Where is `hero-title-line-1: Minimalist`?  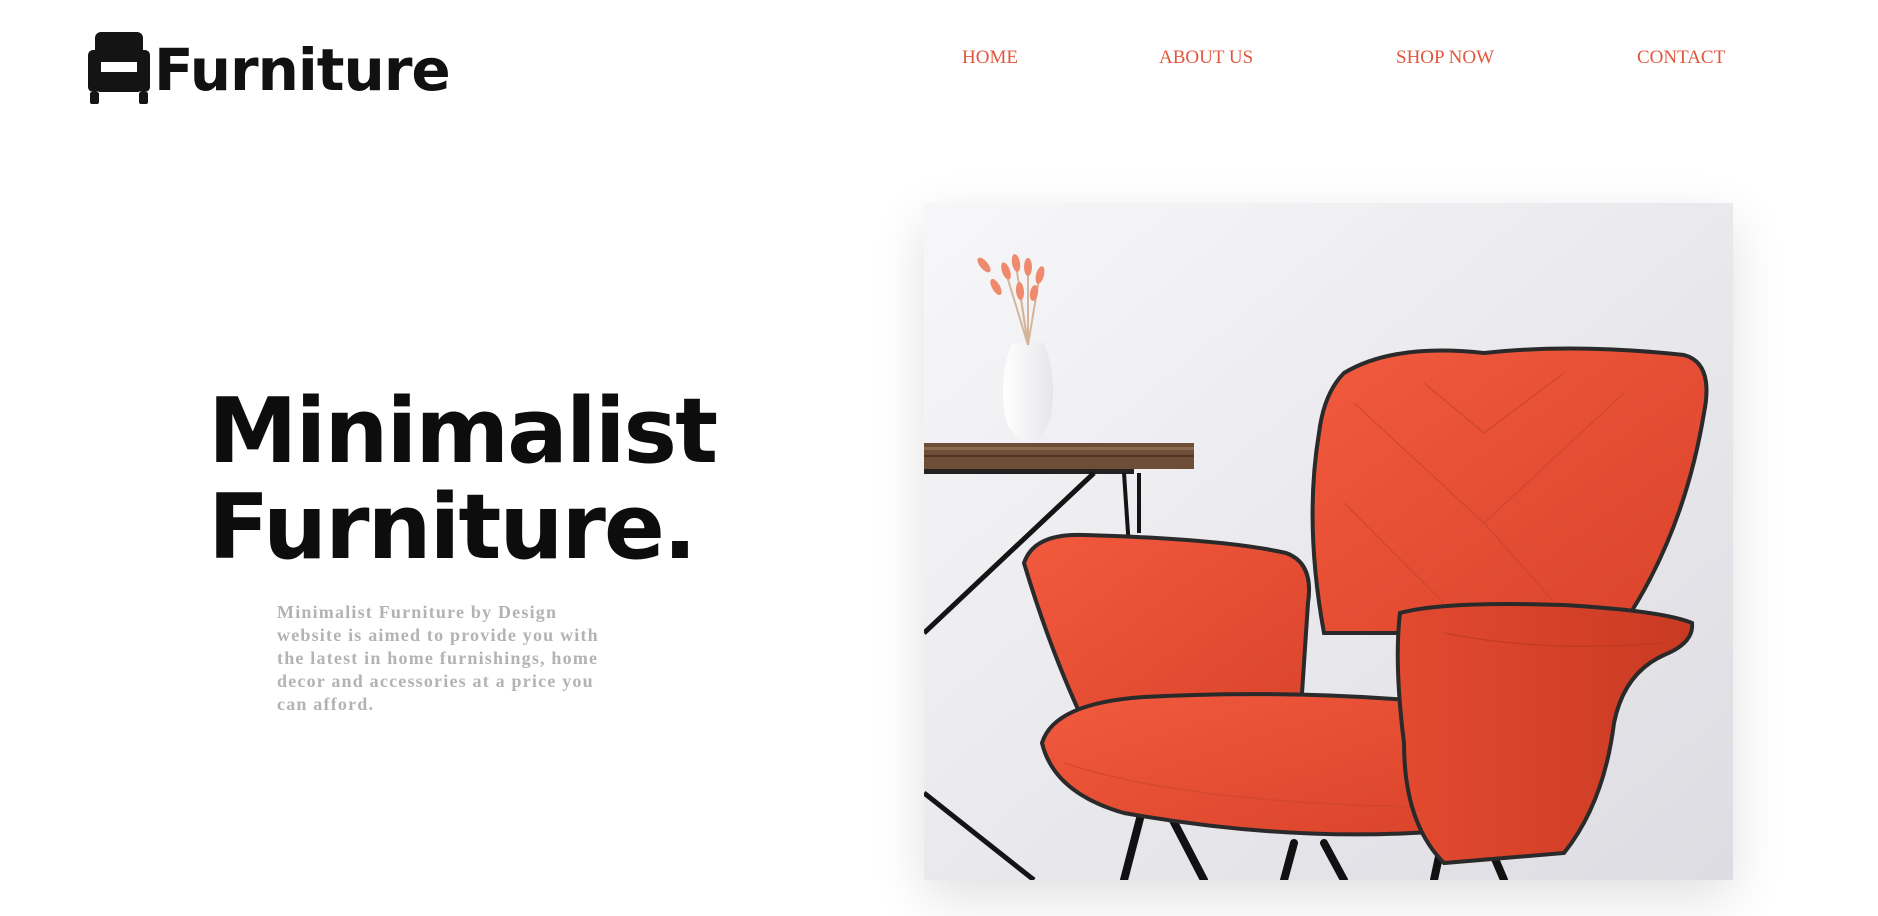
hero-title-line-1: Minimalist is located at coordinates (463, 431).